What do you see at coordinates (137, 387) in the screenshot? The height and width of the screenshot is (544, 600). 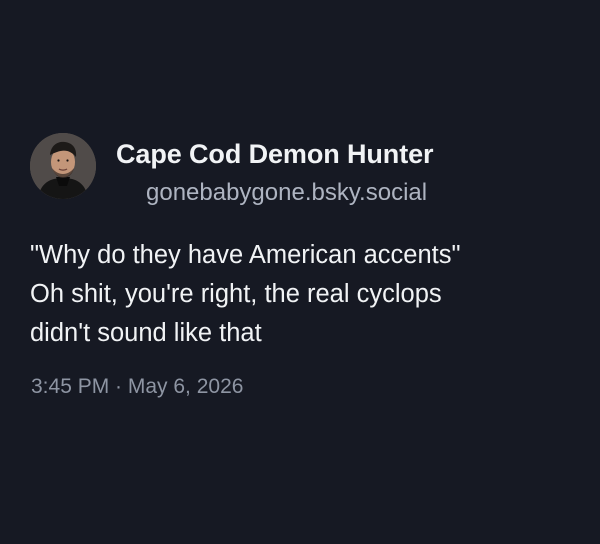 I see `post-timestamp: 3:45 PM · May 6, 2026` at bounding box center [137, 387].